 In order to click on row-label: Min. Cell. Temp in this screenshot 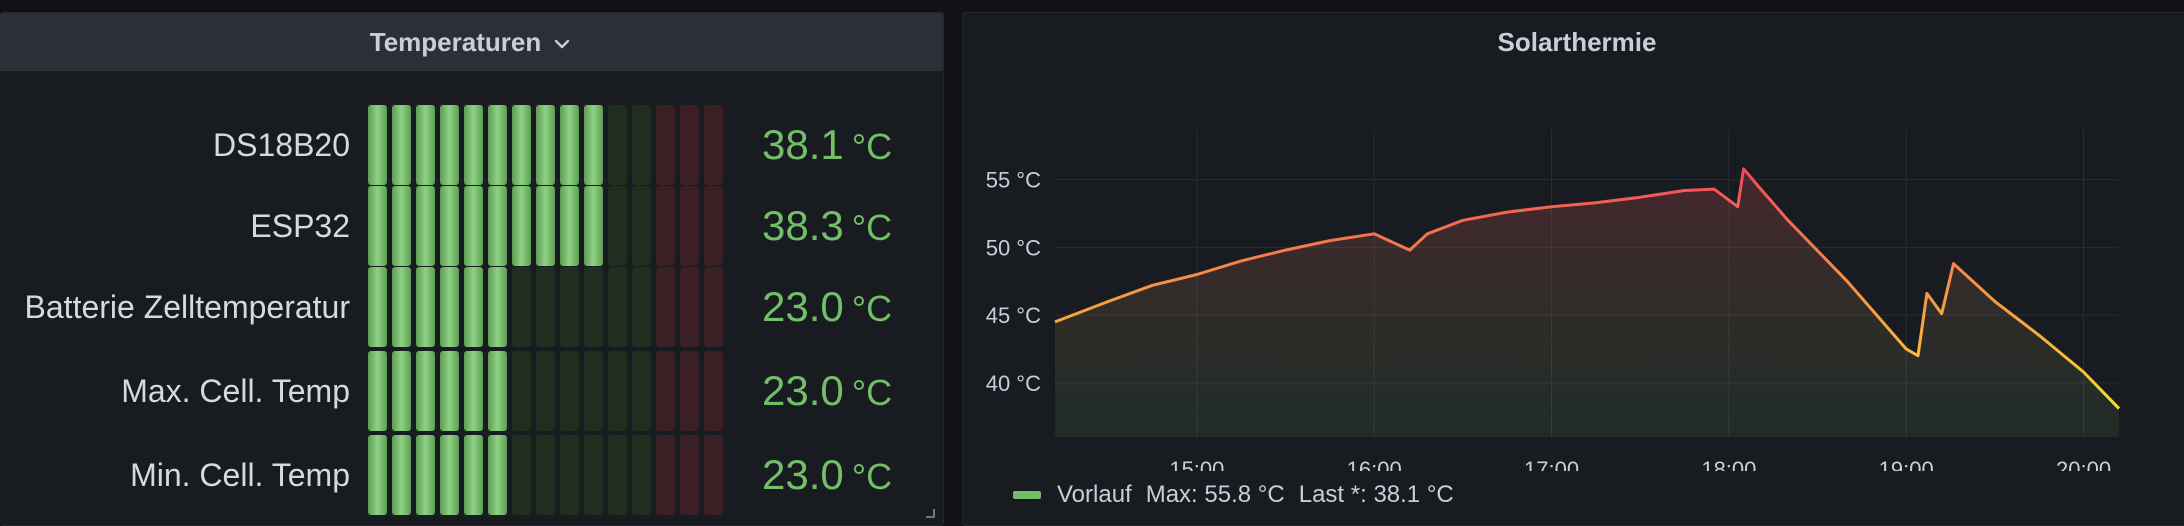, I will do `click(240, 475)`.